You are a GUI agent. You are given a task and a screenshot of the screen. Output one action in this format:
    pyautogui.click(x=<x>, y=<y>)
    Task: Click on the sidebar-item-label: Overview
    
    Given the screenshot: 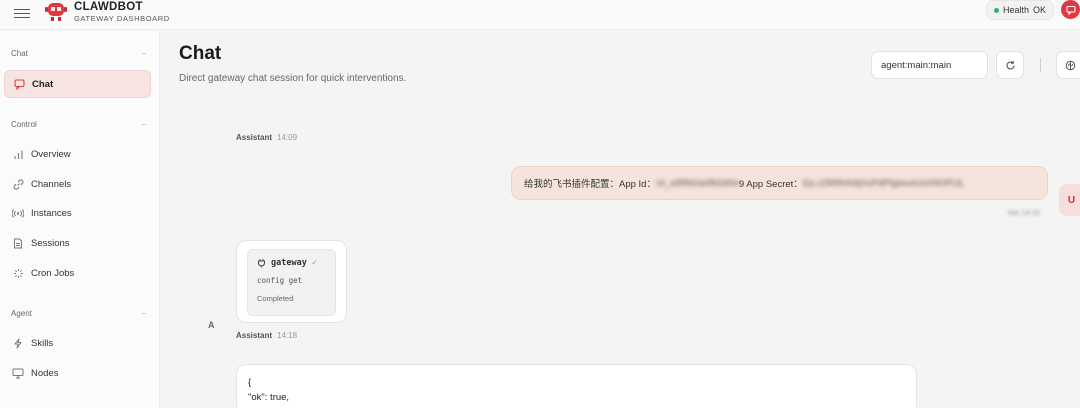 What is the action you would take?
    pyautogui.click(x=51, y=154)
    